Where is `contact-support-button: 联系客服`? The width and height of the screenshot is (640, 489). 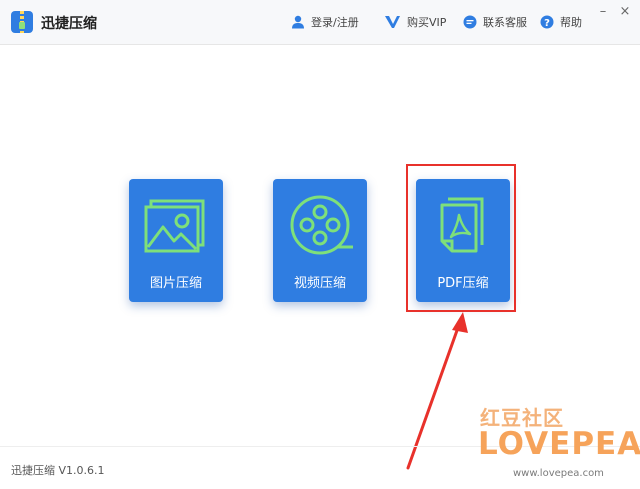
contact-support-button: 联系客服 is located at coordinates (495, 22).